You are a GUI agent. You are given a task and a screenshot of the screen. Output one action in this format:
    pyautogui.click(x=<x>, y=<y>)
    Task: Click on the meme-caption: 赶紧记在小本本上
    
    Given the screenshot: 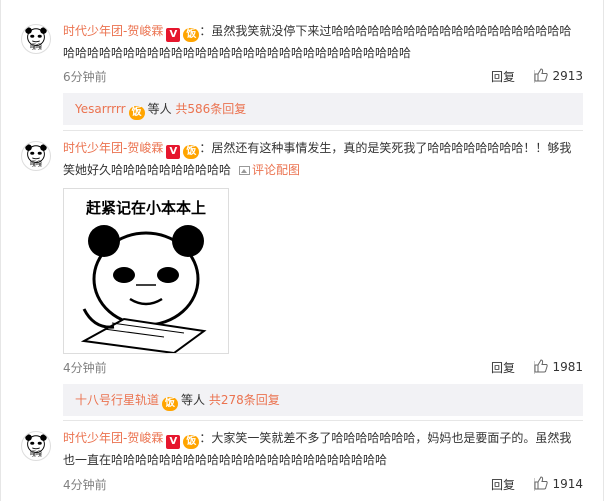 What is the action you would take?
    pyautogui.click(x=145, y=208)
    